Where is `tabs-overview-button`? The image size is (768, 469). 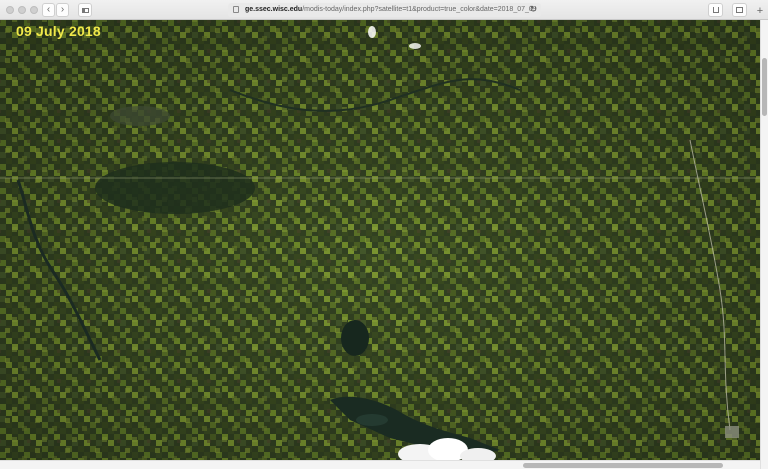
tabs-overview-button is located at coordinates (739, 10).